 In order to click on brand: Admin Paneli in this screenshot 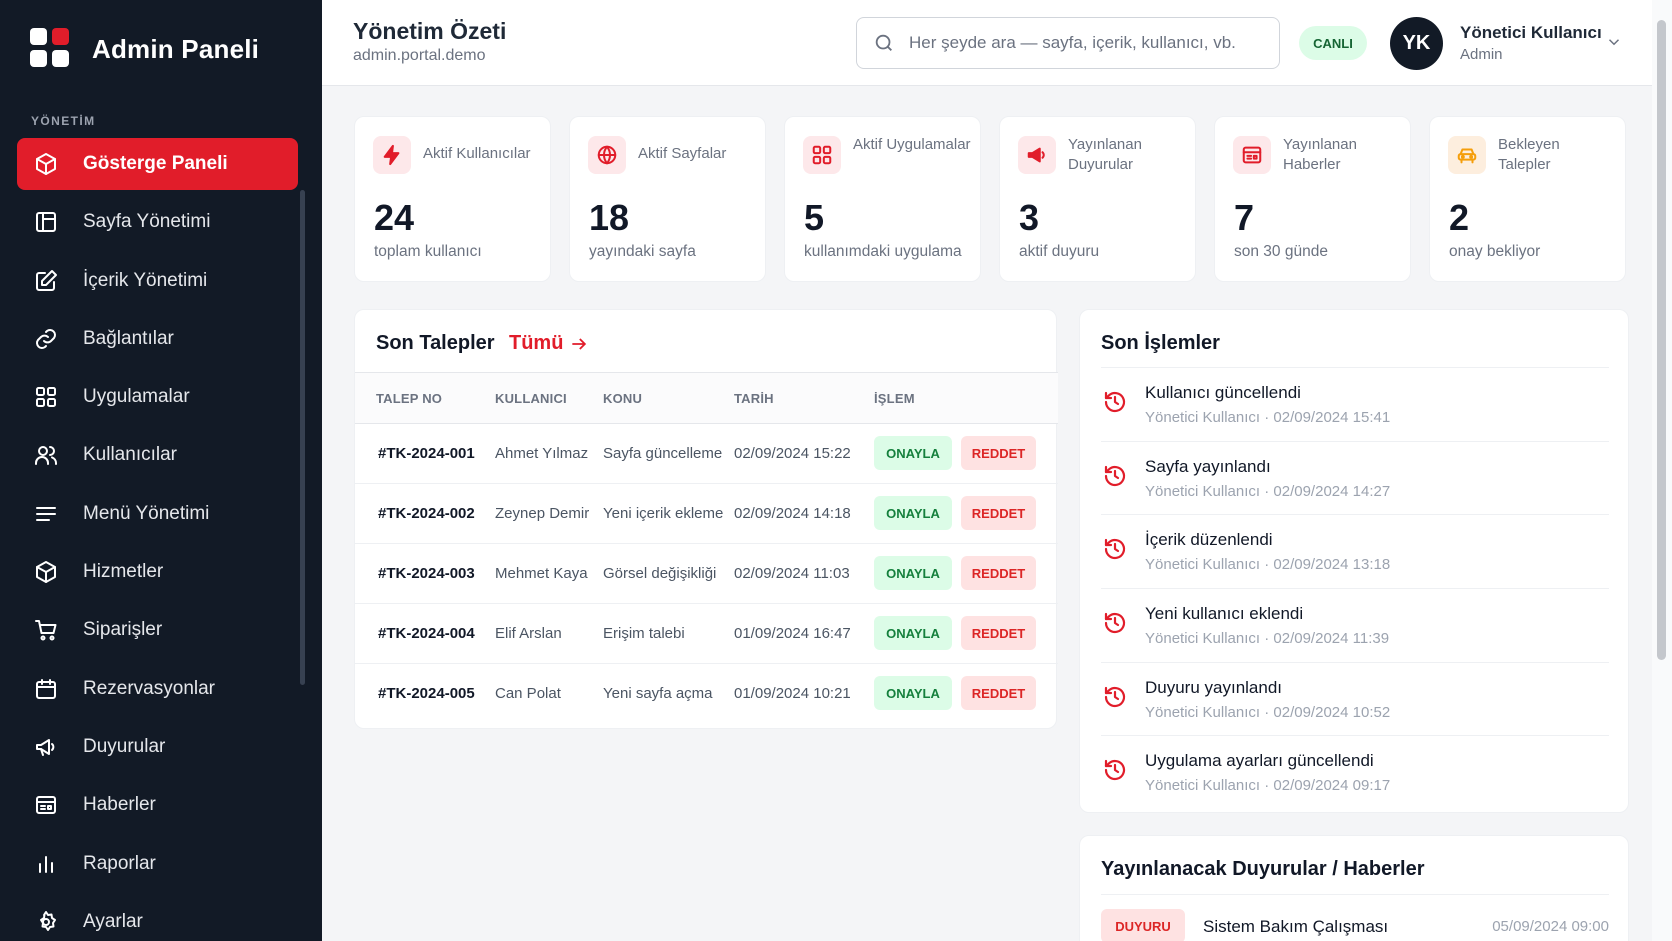, I will do `click(144, 49)`.